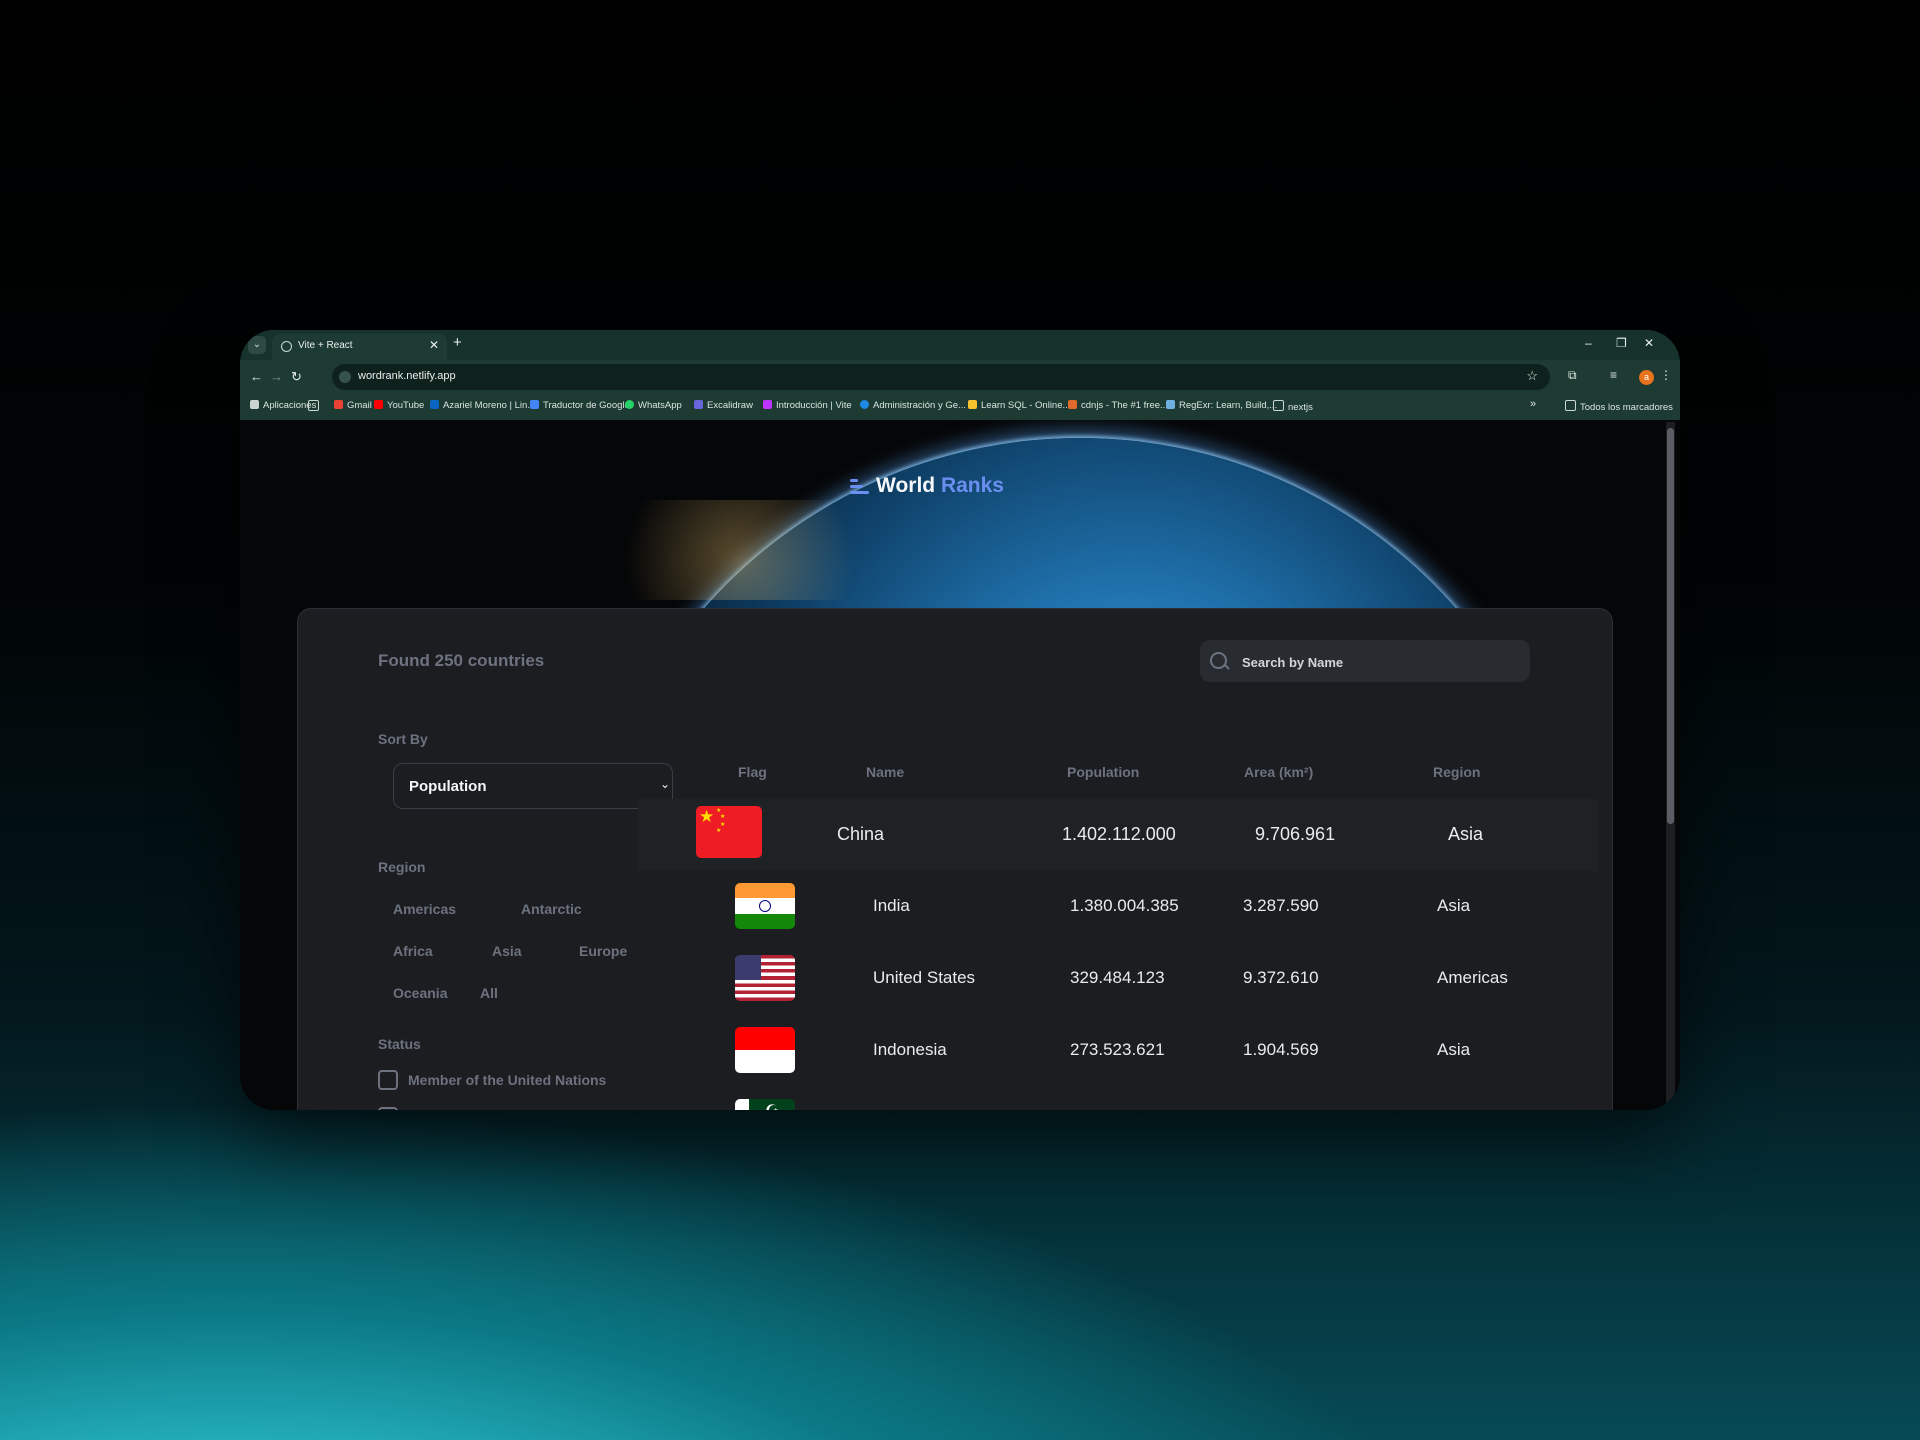  Describe the element at coordinates (420, 993) in the screenshot. I see `region-chip-oceania: Oceania` at that location.